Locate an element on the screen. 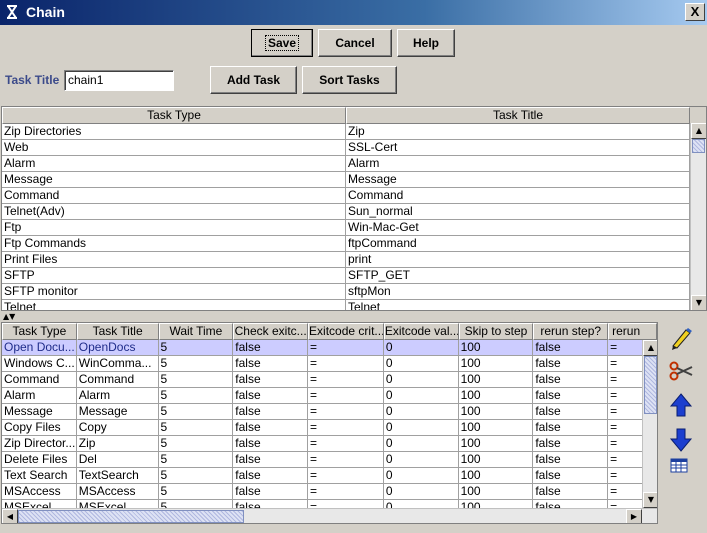 The height and width of the screenshot is (533, 707). task-type-cell: Zip Directories is located at coordinates (174, 132).